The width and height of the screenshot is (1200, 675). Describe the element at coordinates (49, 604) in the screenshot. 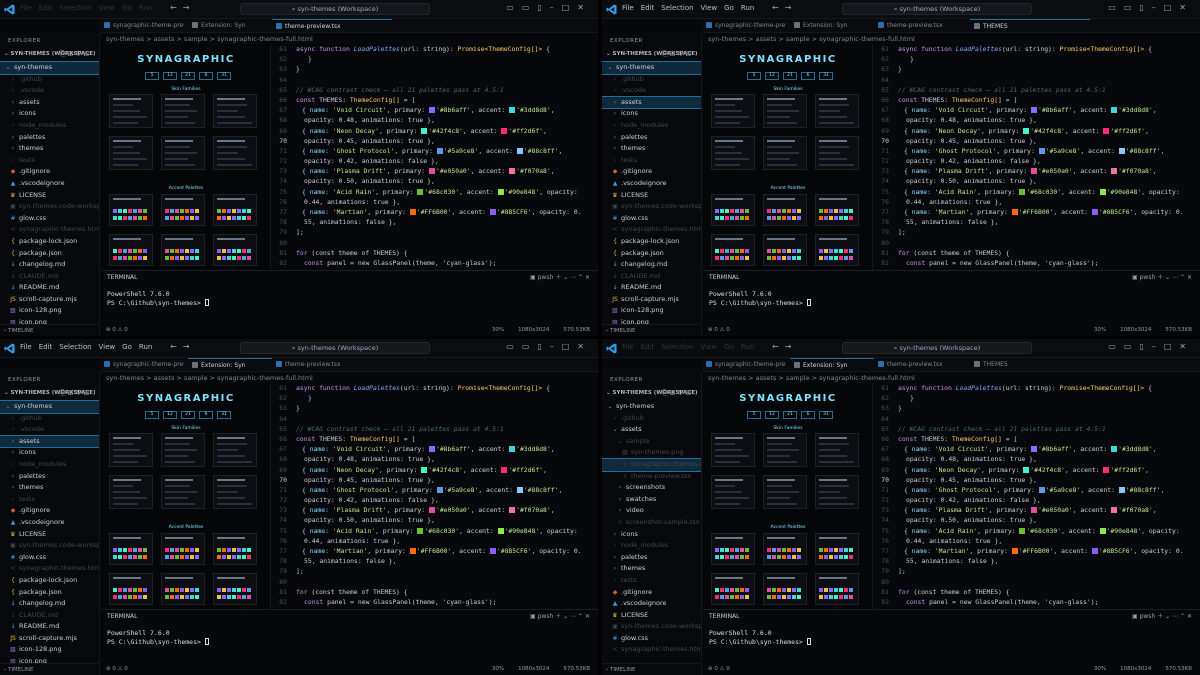

I see `tree-item: ↓ changelog.md` at that location.